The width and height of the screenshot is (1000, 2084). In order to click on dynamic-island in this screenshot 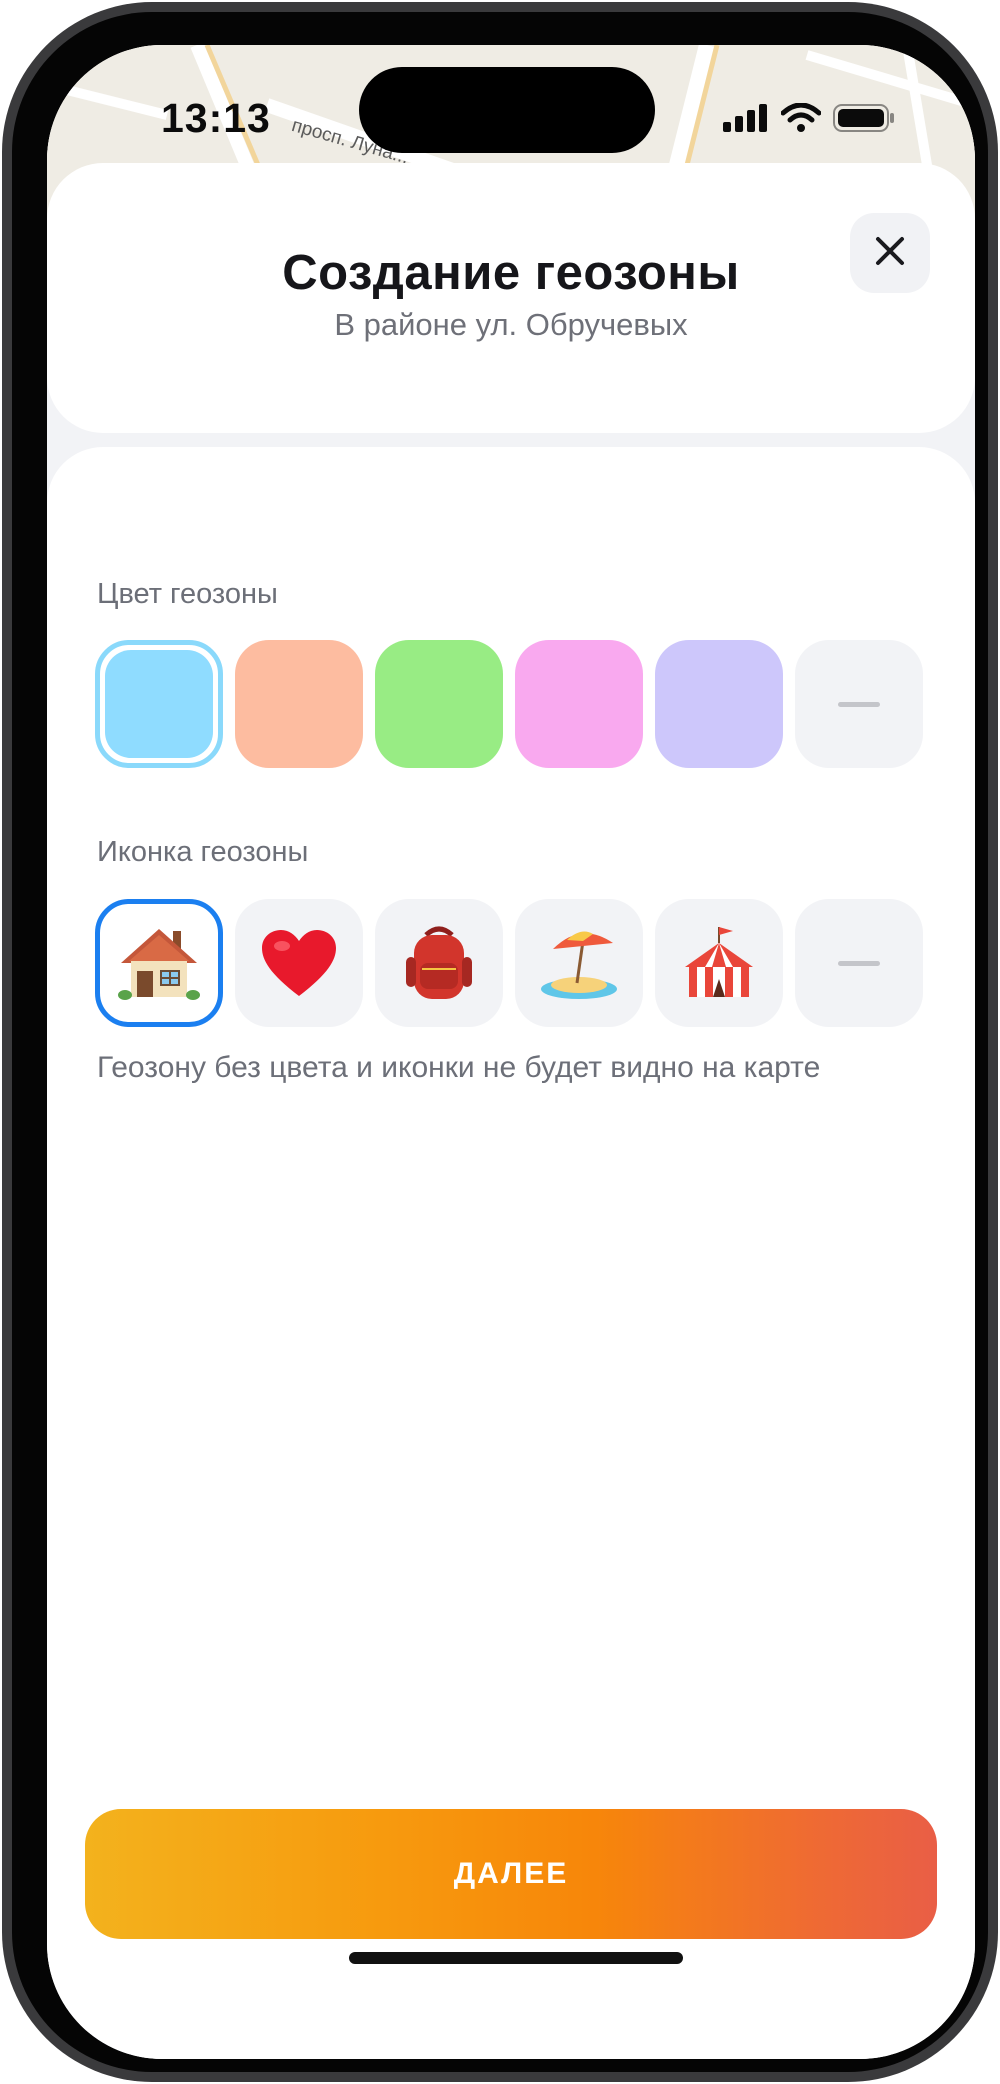, I will do `click(507, 110)`.